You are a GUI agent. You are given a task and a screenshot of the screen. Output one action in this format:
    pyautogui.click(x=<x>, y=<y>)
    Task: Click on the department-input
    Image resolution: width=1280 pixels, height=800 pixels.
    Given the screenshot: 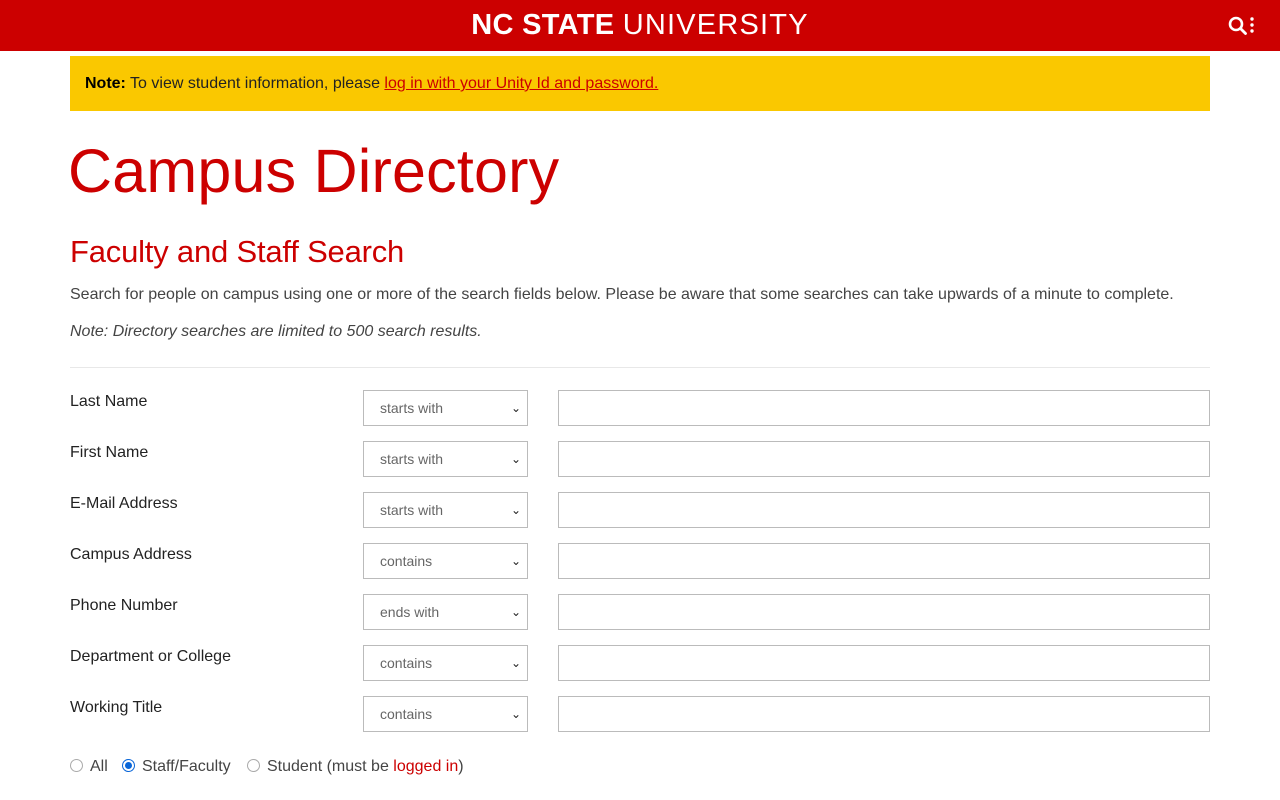 What is the action you would take?
    pyautogui.click(x=884, y=663)
    